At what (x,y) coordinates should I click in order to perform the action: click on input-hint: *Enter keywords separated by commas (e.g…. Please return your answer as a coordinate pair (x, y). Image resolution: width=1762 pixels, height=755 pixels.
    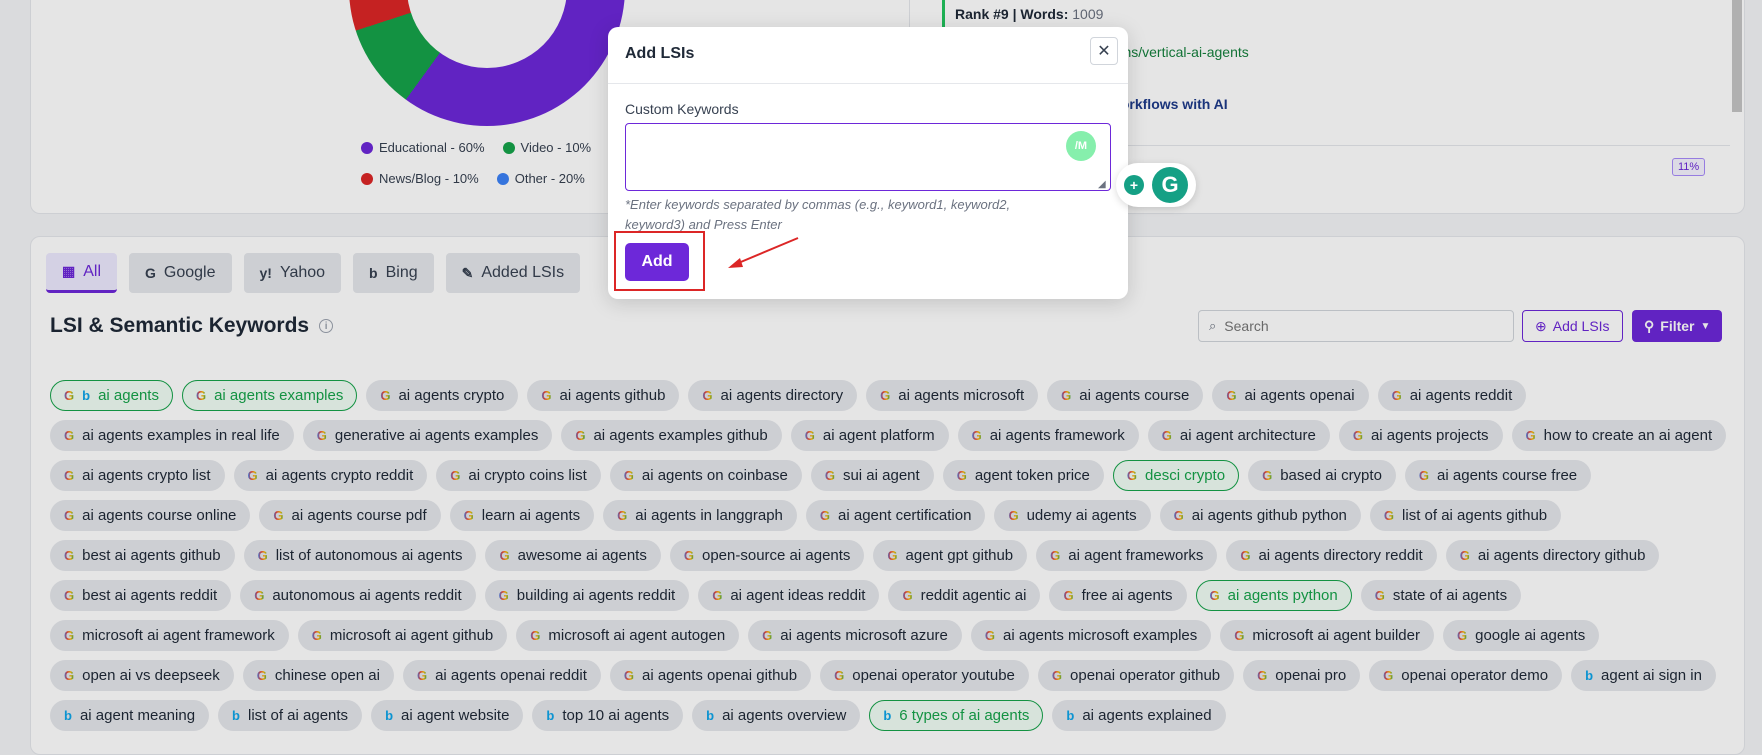
    Looking at the image, I should click on (818, 214).